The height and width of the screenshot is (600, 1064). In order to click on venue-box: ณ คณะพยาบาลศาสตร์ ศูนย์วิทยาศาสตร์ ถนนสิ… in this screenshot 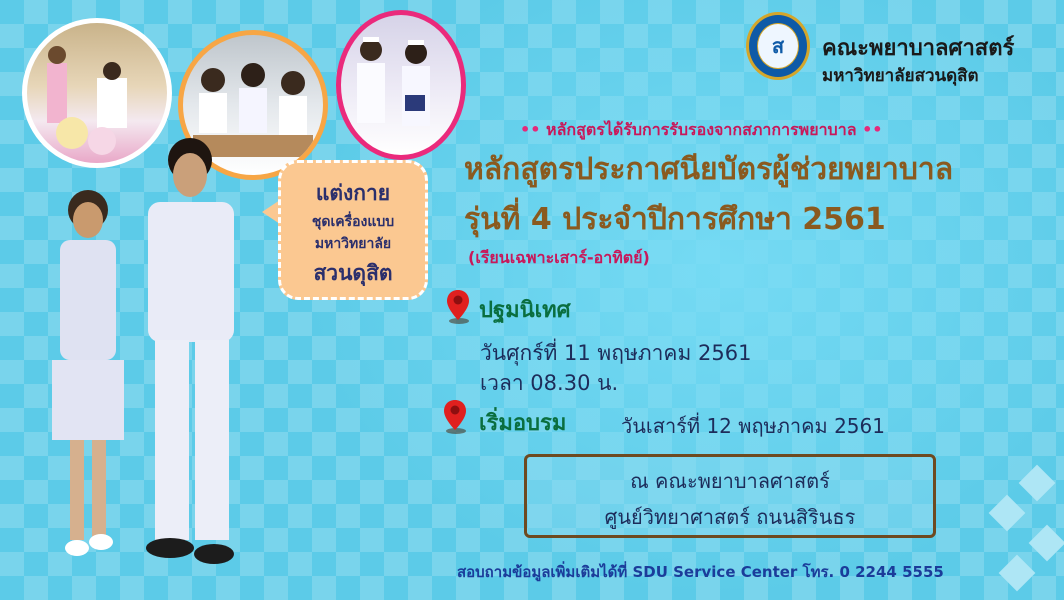, I will do `click(730, 496)`.